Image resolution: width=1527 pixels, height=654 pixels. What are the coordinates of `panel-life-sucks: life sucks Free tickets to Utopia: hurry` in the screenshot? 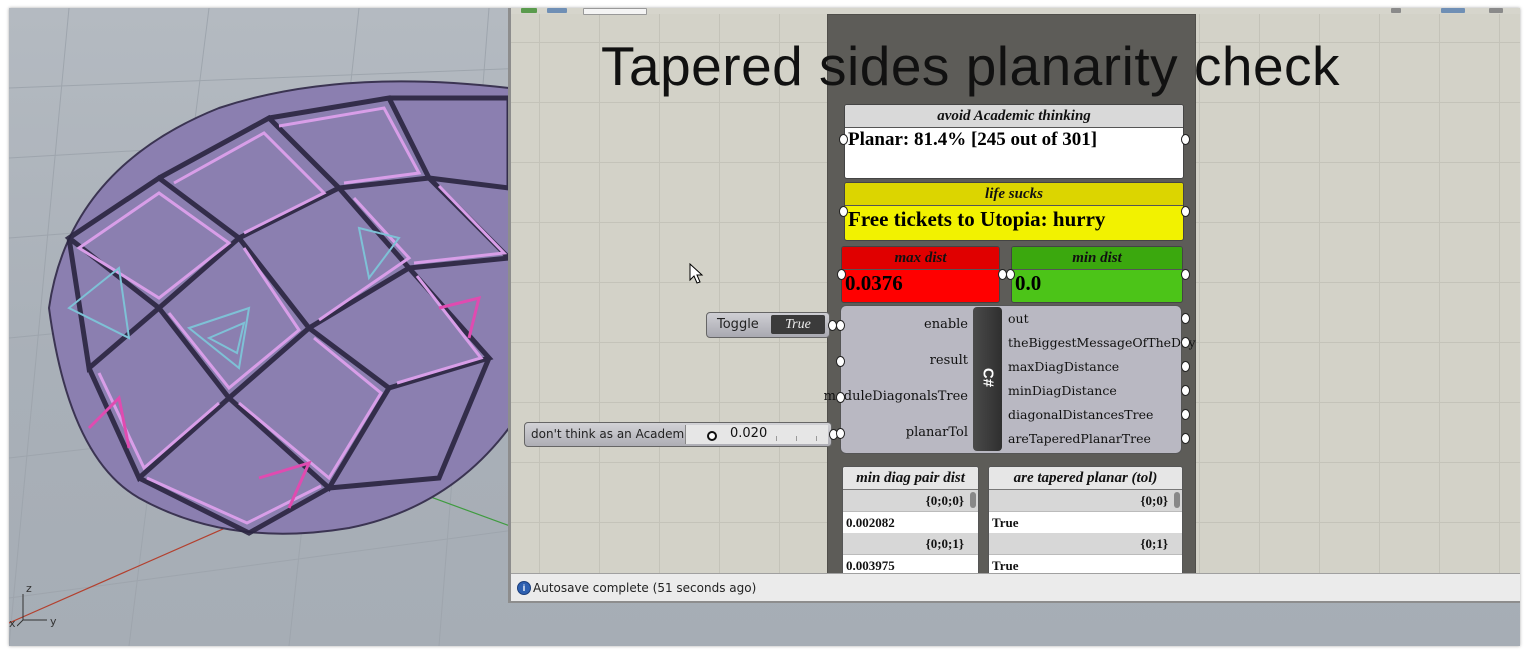 It's located at (1014, 211).